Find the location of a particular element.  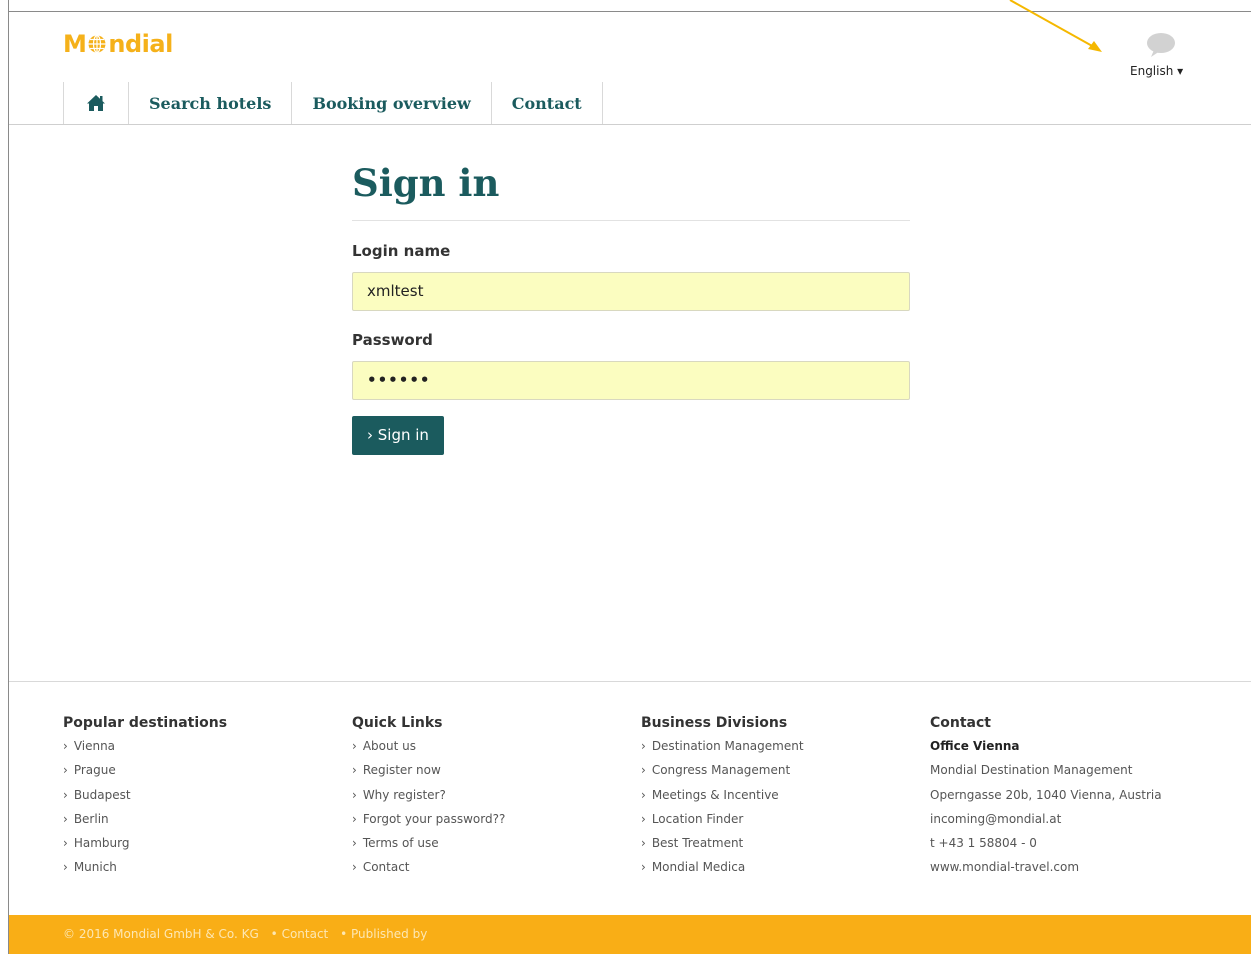

footer-link: › Contact is located at coordinates (428, 869).